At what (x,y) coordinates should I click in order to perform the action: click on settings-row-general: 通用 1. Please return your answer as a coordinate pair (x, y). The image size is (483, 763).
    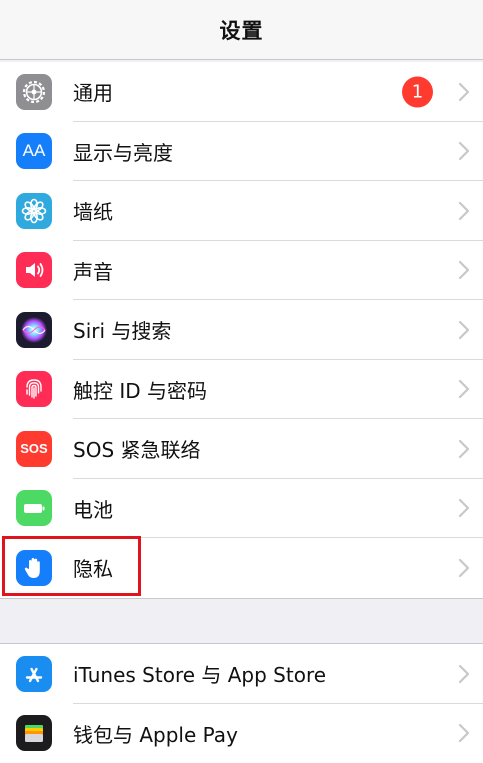
    Looking at the image, I should click on (241, 92).